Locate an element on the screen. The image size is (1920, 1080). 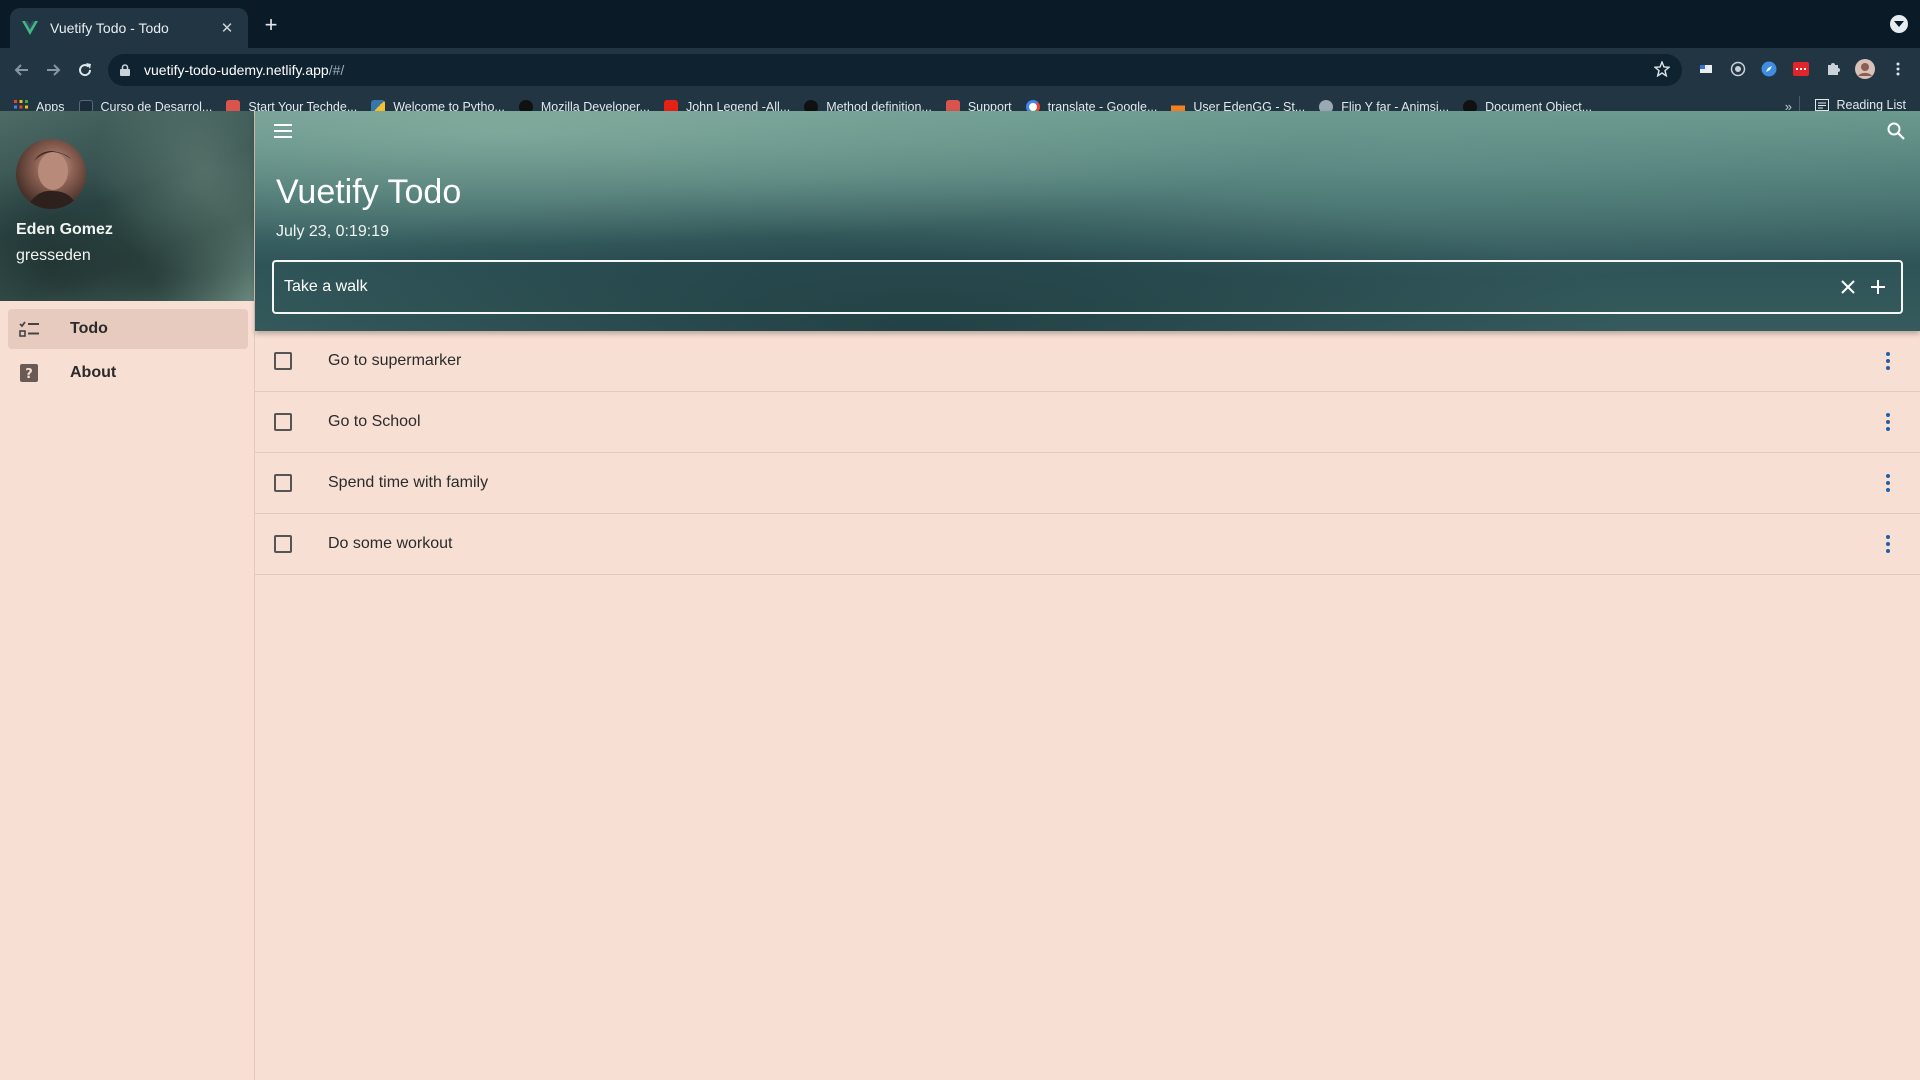
reading-list-button: Reading List is located at coordinates (1852, 106).